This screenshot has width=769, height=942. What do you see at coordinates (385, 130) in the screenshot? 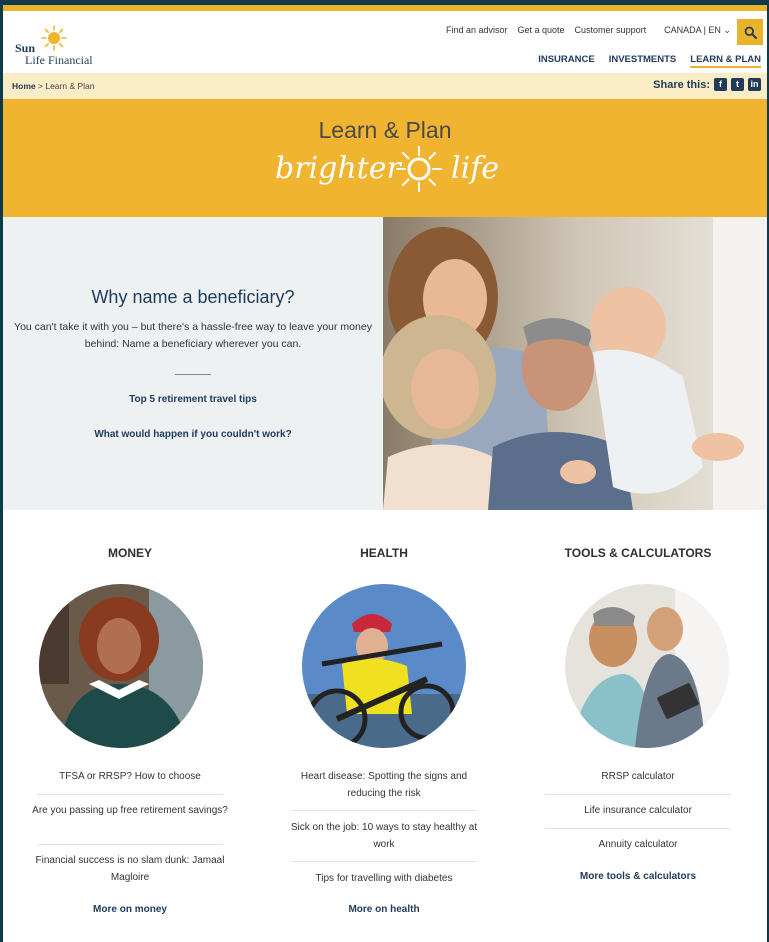
I see `banner-title: Learn & Plan` at bounding box center [385, 130].